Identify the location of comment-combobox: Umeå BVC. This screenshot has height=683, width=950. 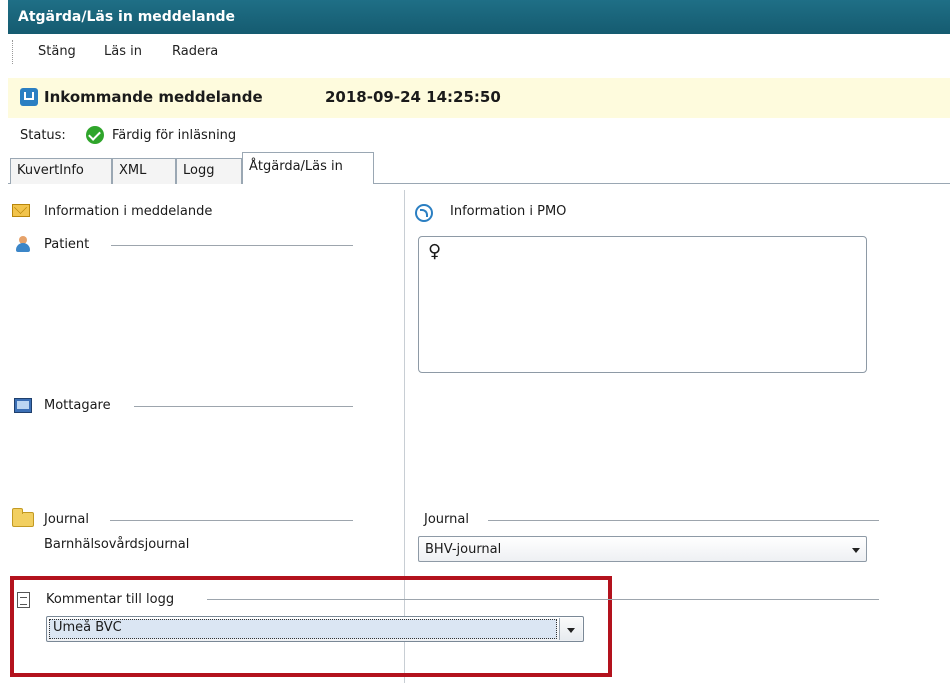
(315, 629).